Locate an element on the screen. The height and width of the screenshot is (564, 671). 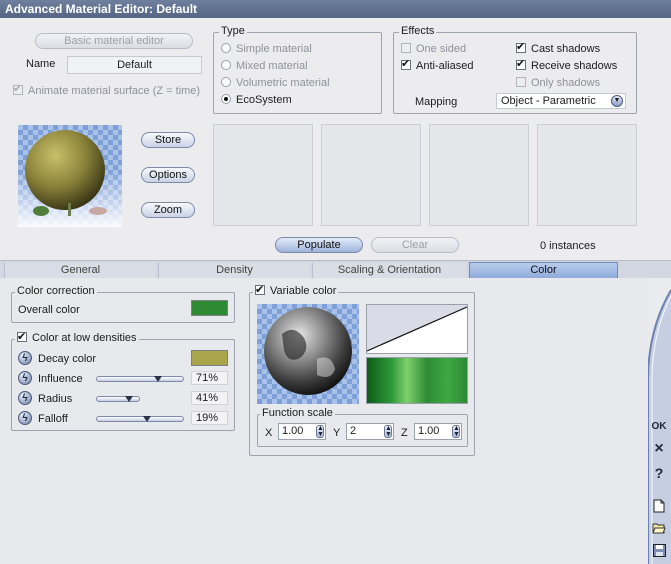
variable-color-title-row: Variable color is located at coordinates (296, 290).